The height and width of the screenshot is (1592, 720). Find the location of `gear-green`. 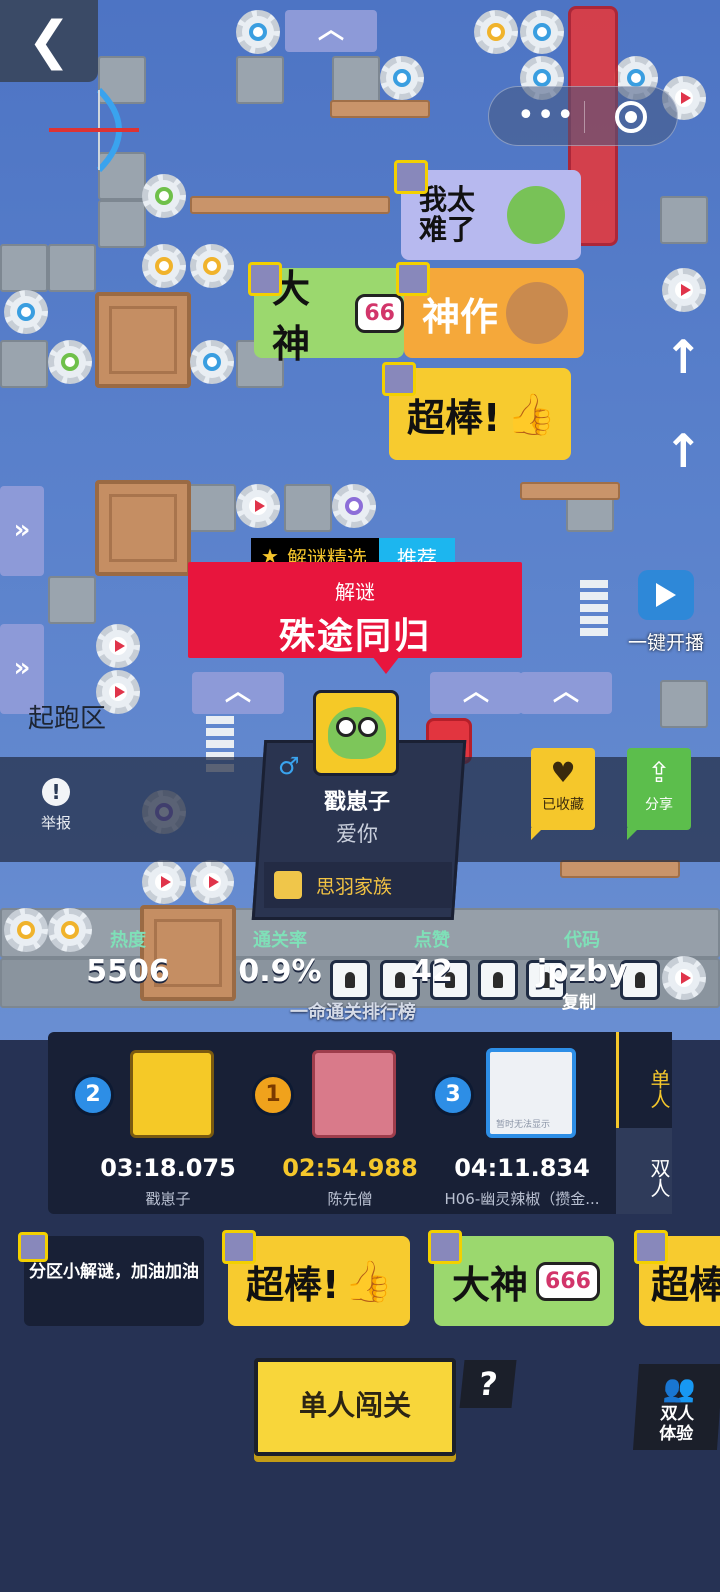

gear-green is located at coordinates (164, 196).